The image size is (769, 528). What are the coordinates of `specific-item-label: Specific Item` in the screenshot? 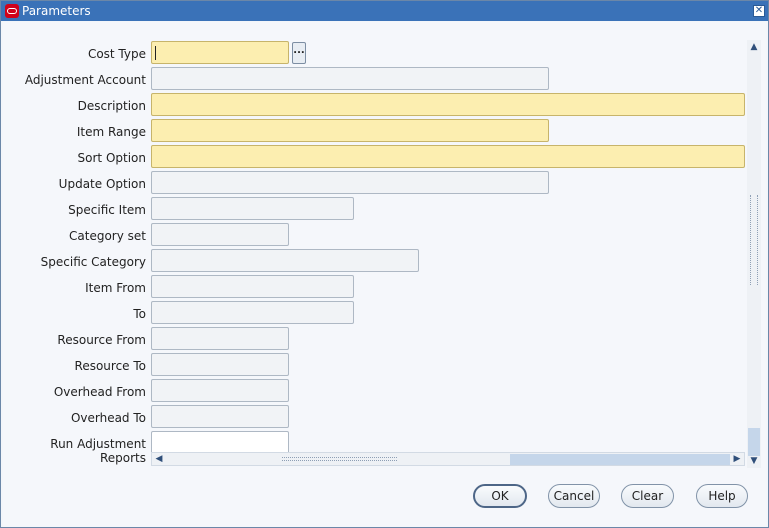 It's located at (107, 210).